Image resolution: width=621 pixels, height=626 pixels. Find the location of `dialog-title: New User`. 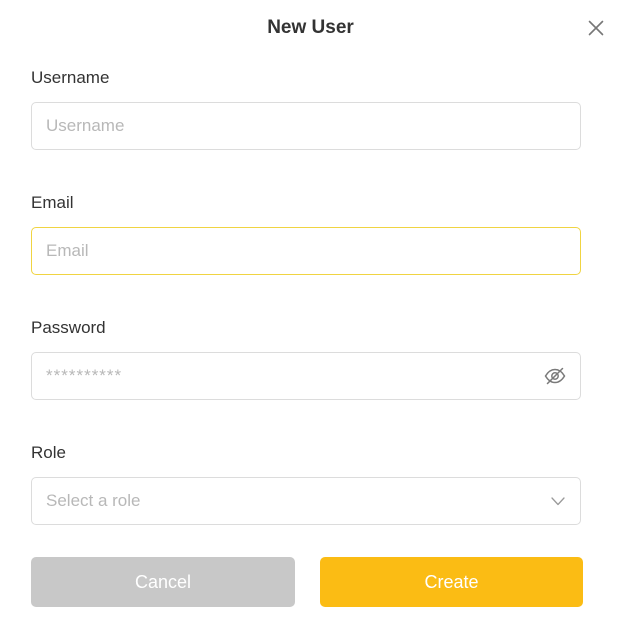

dialog-title: New User is located at coordinates (310, 27).